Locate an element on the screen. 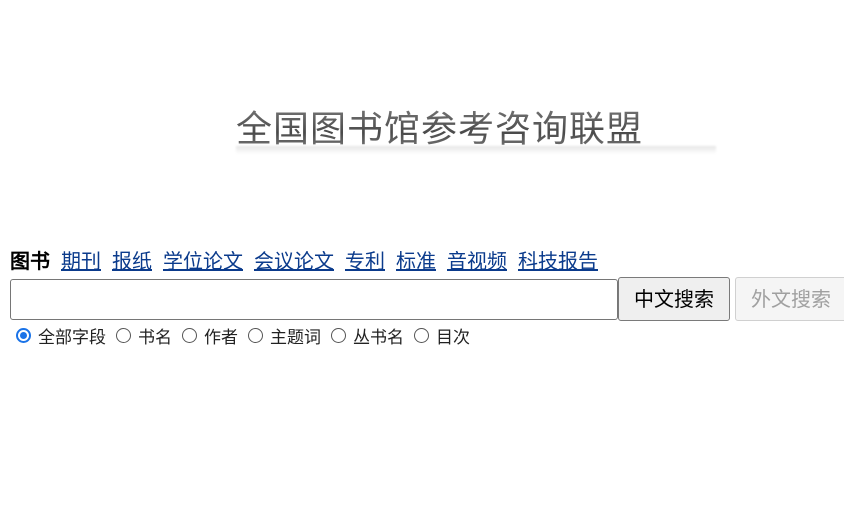 This screenshot has height=517, width=844. field-option-subject: 主题词 is located at coordinates (287, 335).